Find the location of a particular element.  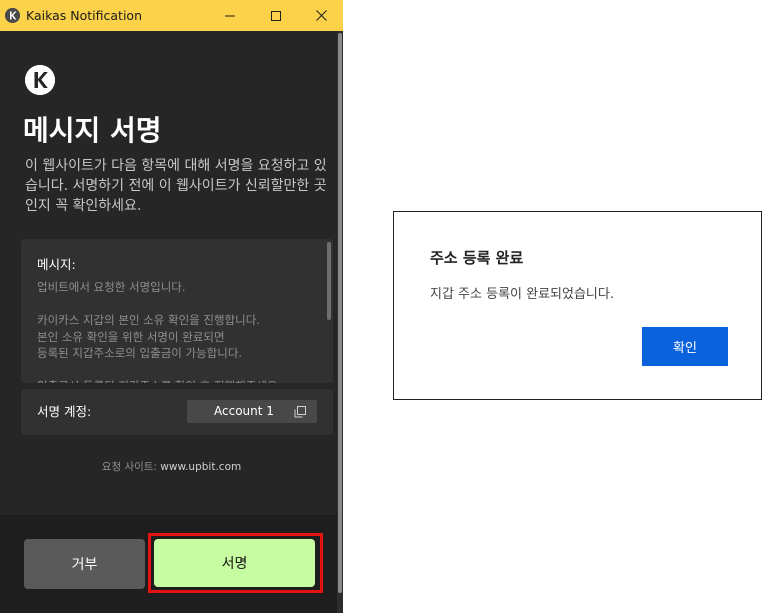

kaikas-app-logo-icon is located at coordinates (40, 80).